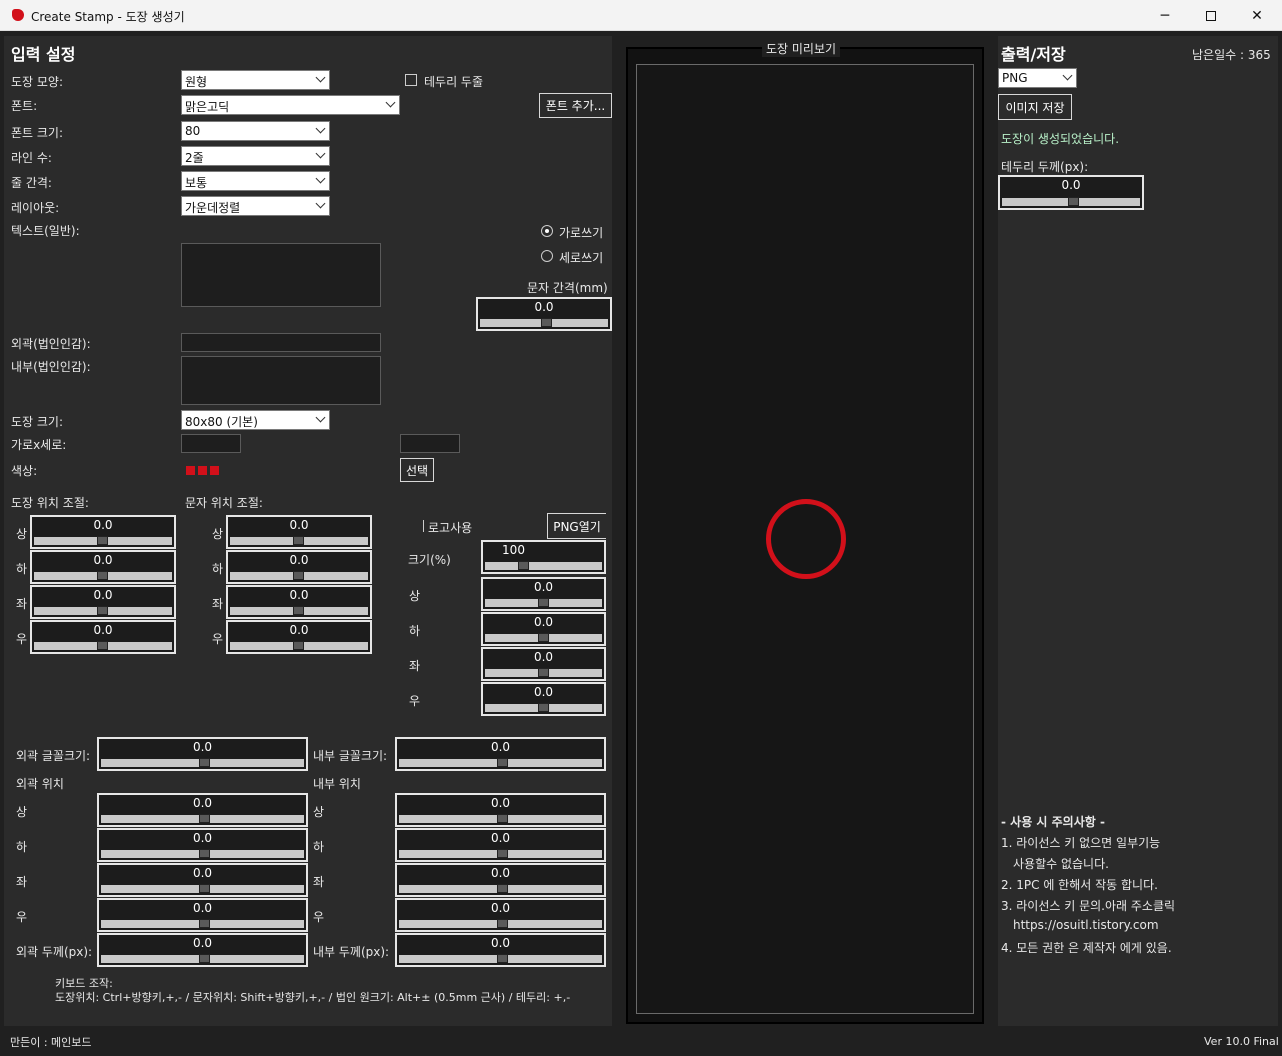  Describe the element at coordinates (255, 206) in the screenshot. I see `layout-select: 가운데정렬` at that location.